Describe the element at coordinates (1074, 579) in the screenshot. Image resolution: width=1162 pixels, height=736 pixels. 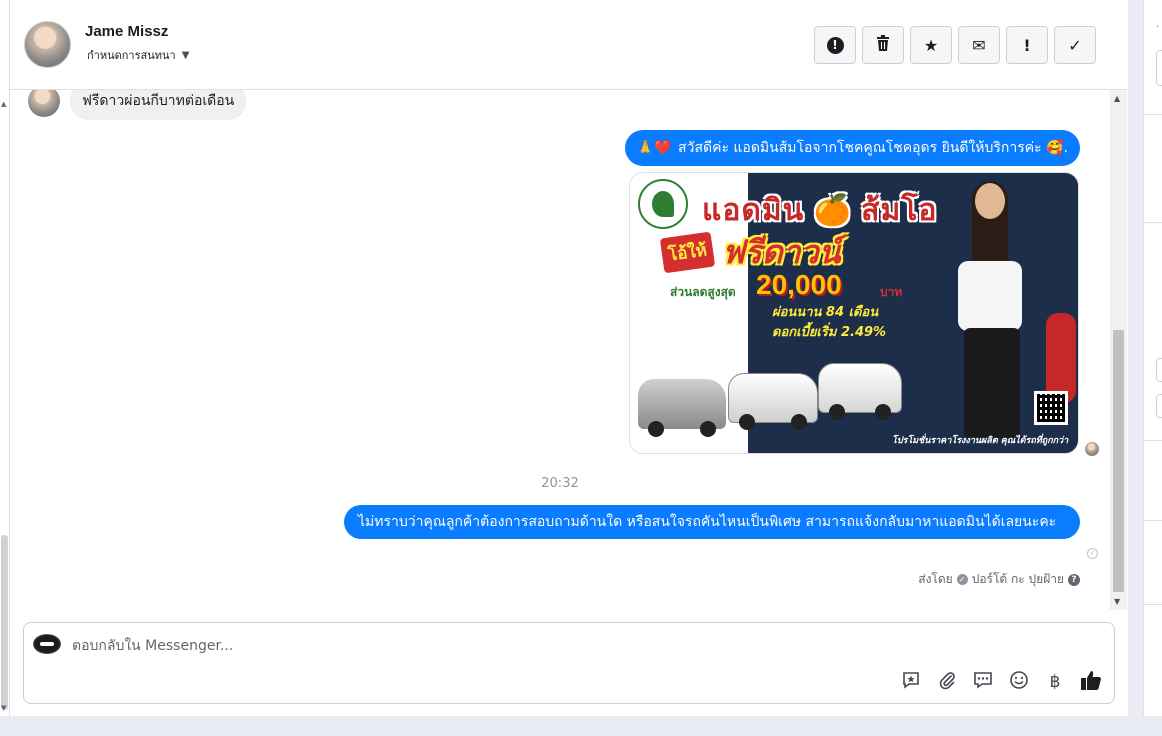
I see `help-icon: ?` at that location.